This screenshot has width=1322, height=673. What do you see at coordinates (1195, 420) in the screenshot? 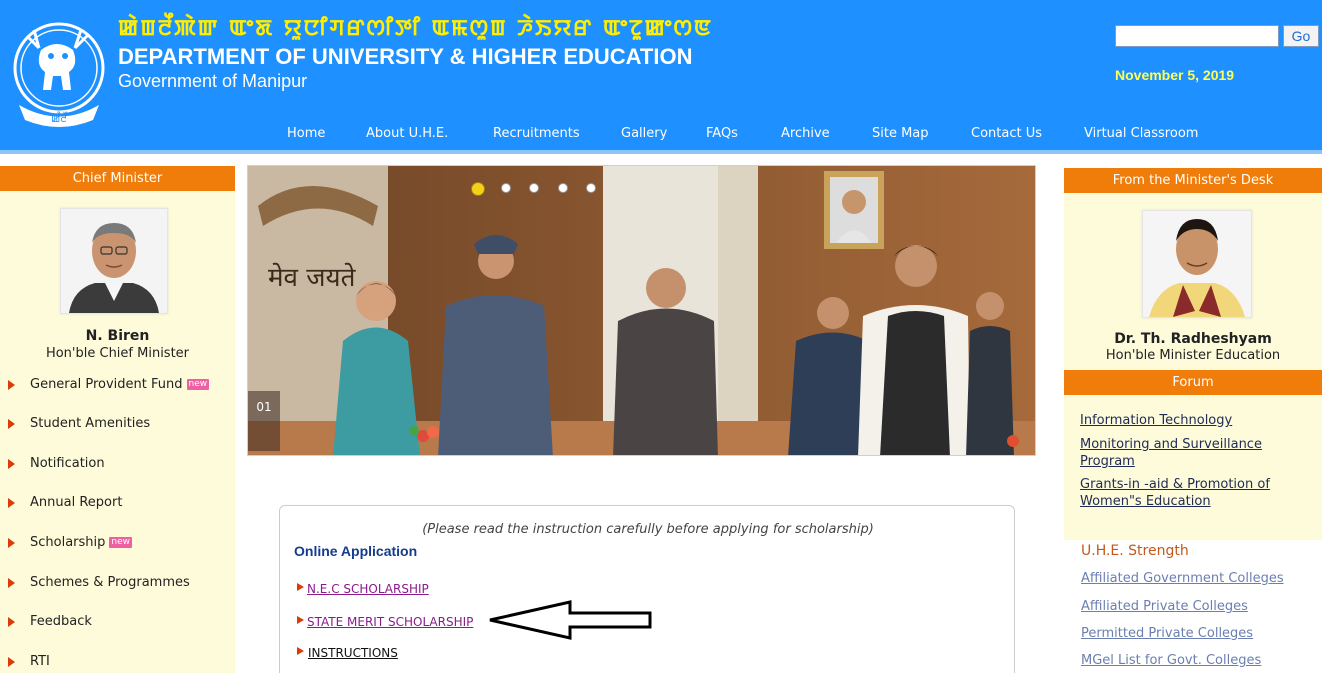
I see `forum-link-information-technology: Information Technology` at bounding box center [1195, 420].